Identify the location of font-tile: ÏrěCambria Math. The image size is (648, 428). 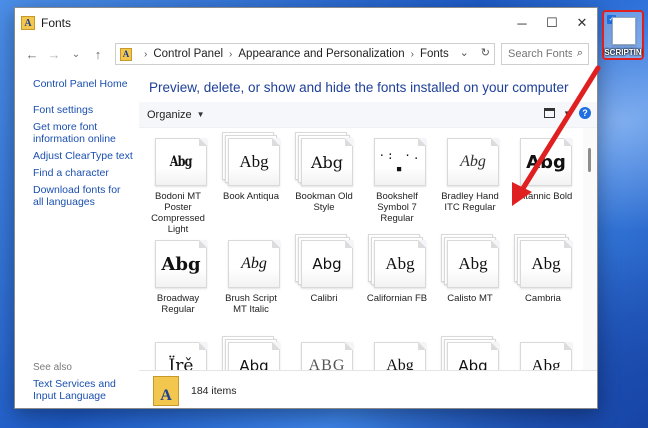
(178, 353).